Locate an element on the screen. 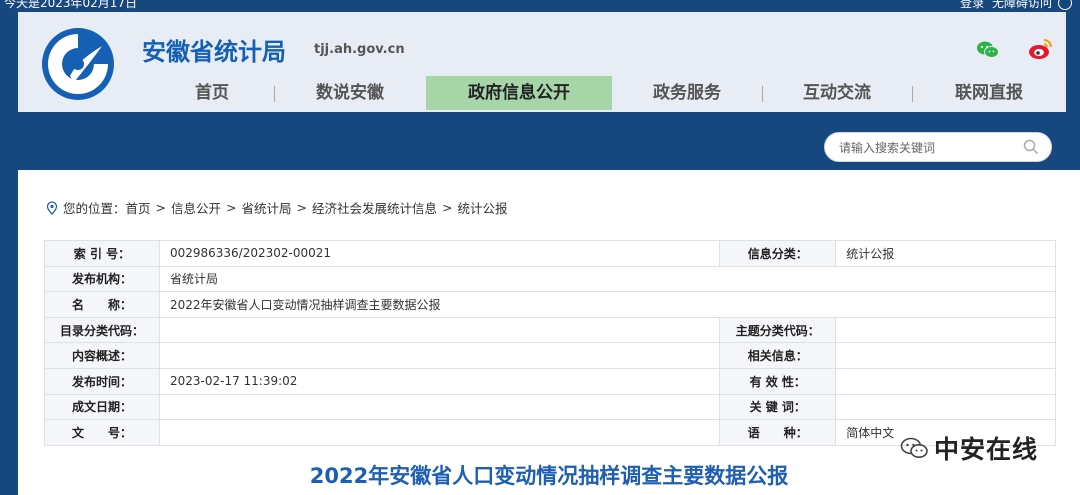 The height and width of the screenshot is (495, 1080). top-links: 登录 无障碍访问 is located at coordinates (1004, 5).